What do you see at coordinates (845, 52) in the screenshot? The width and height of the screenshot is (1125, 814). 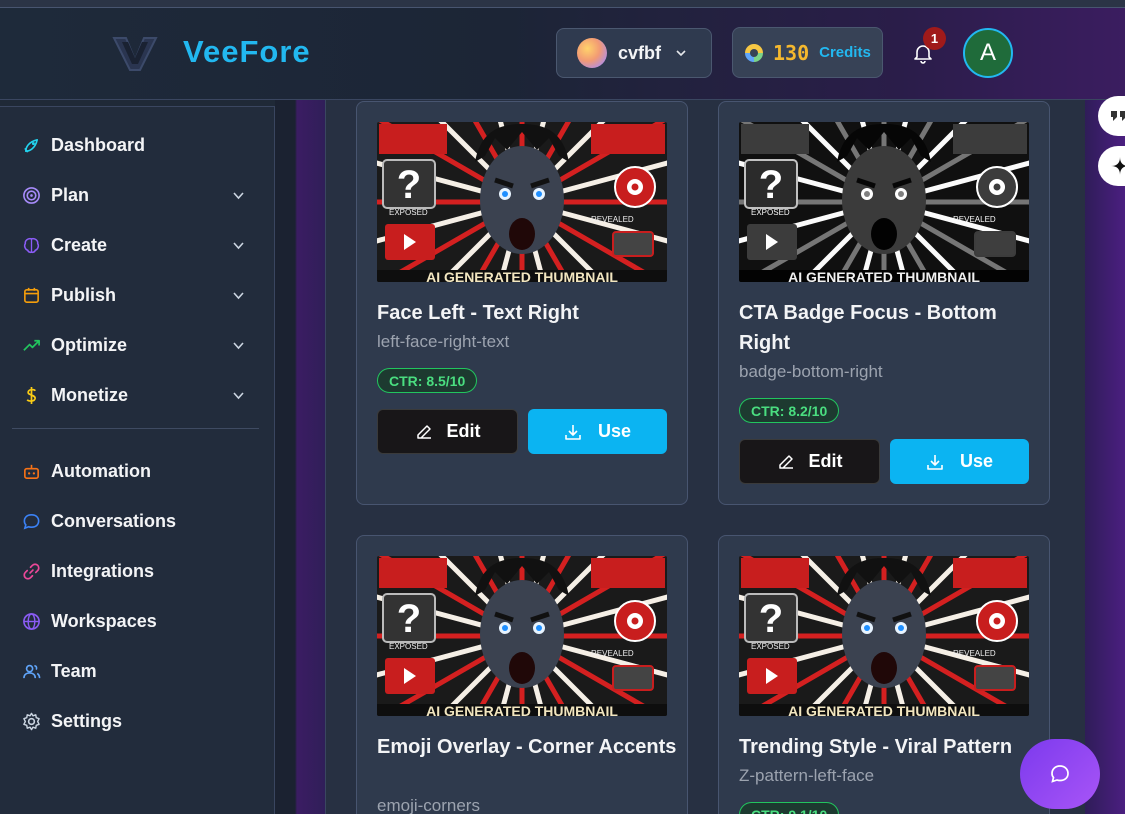 I see `credits-label: Credits` at bounding box center [845, 52].